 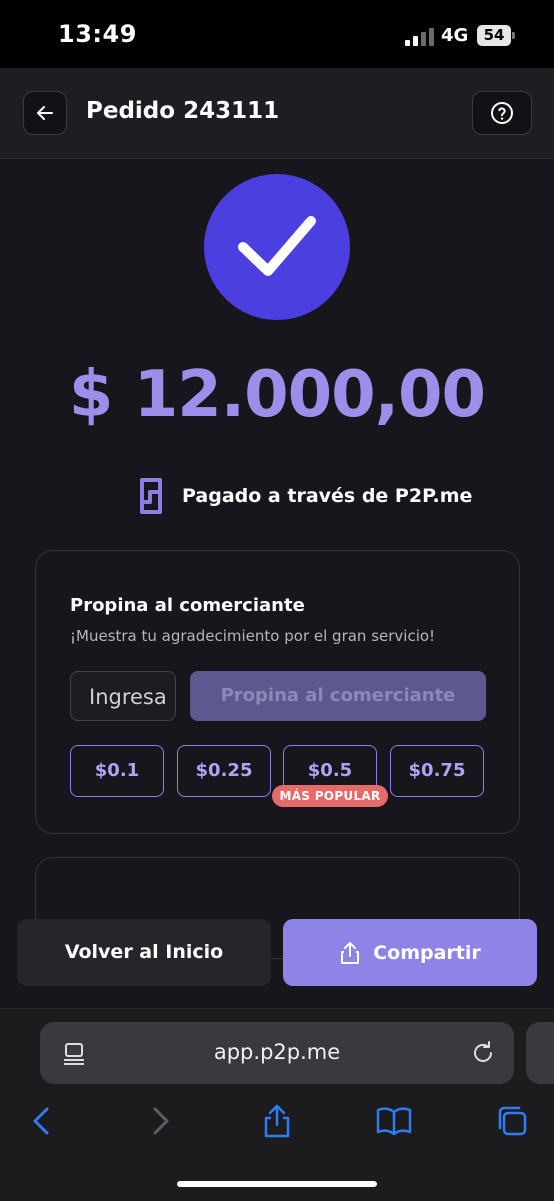 I want to click on help-button, so click(x=502, y=113).